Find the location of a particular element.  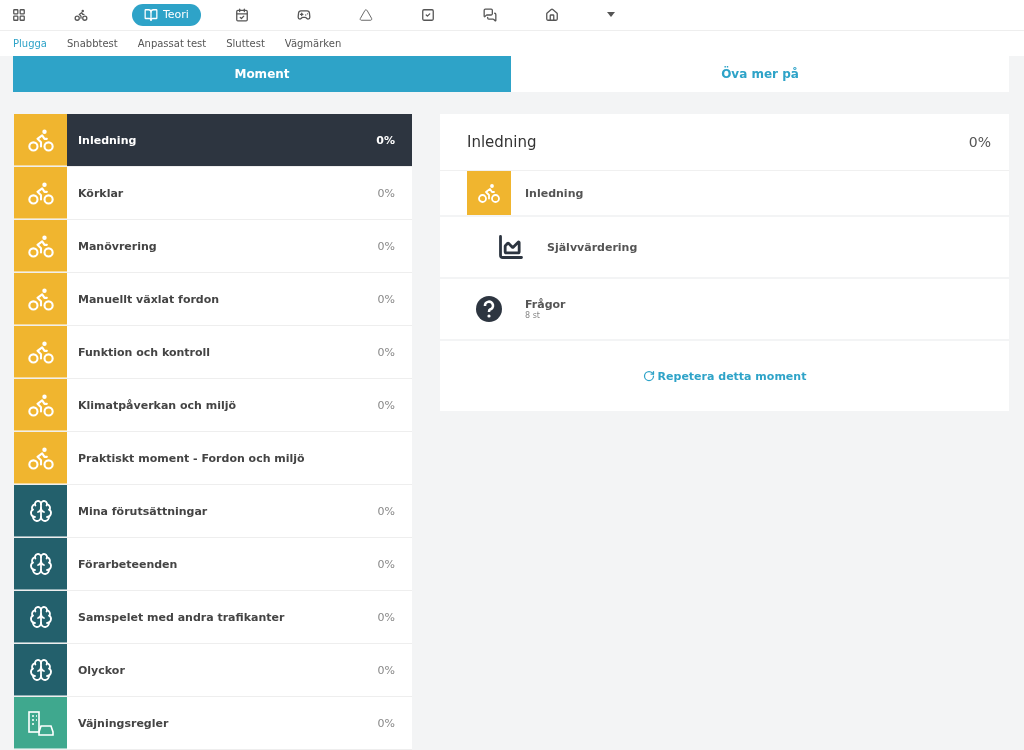

module-row: Förarbeteenden 0% is located at coordinates (213, 564).